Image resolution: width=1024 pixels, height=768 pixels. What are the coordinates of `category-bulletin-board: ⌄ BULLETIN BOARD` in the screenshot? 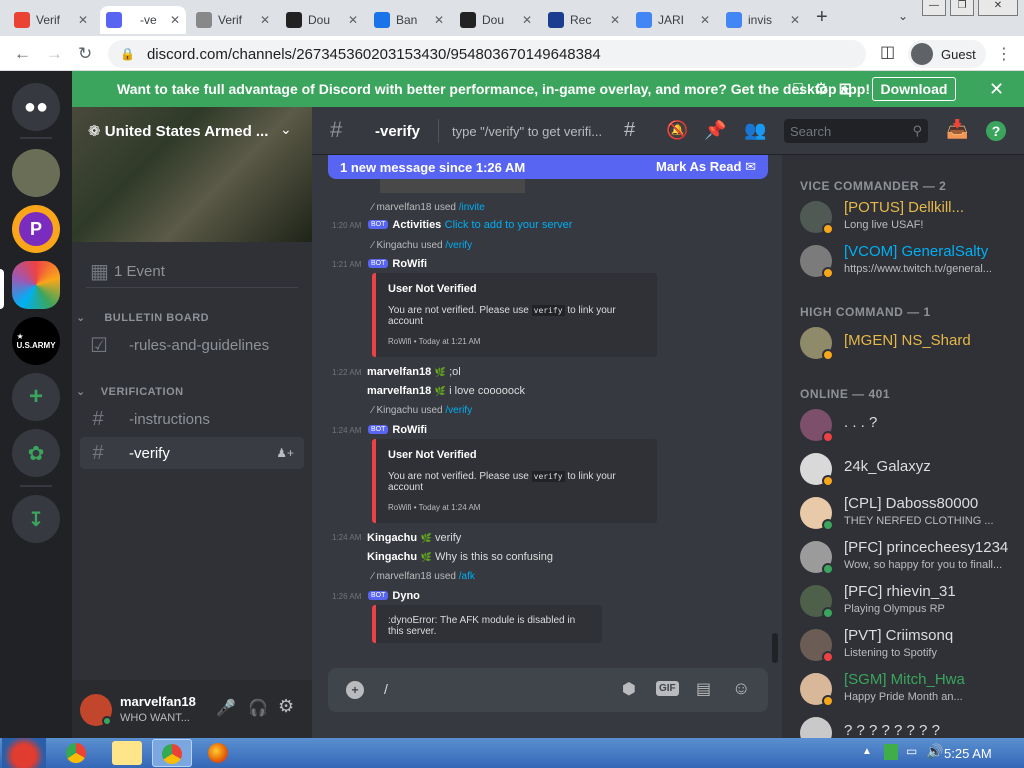 It's located at (150, 317).